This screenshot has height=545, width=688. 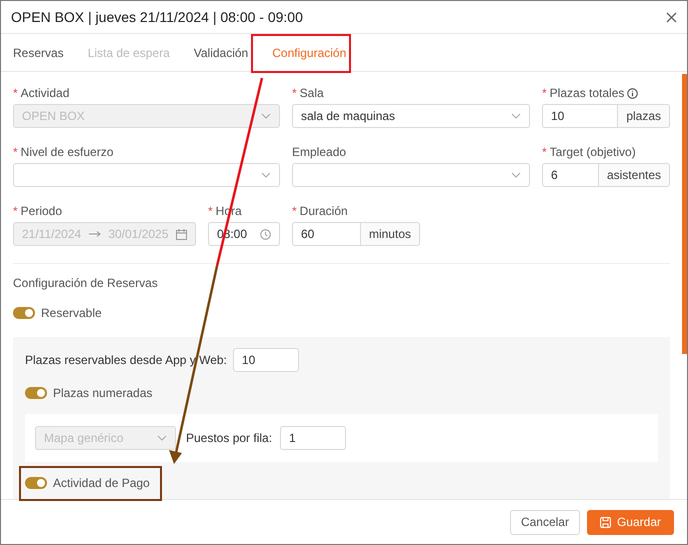 I want to click on toggle-label: Actividad de Pago, so click(x=101, y=483).